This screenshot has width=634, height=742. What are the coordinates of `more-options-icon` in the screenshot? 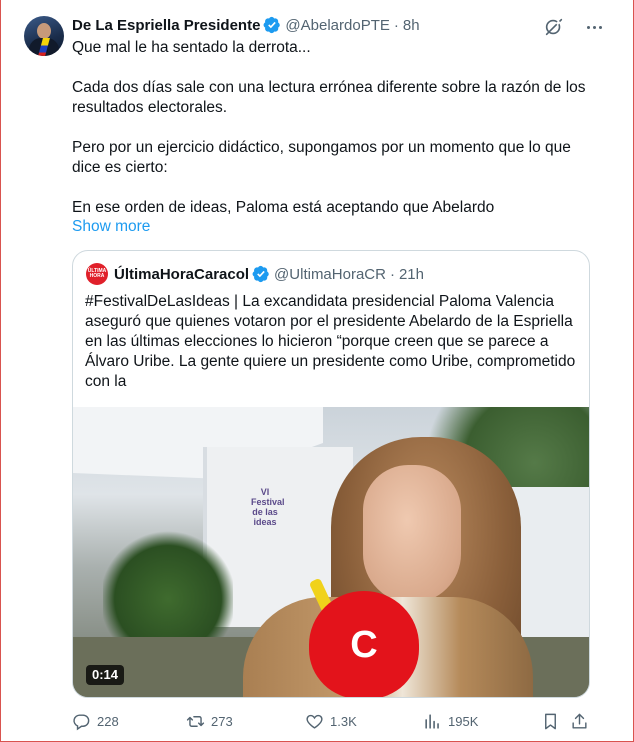 It's located at (594, 27).